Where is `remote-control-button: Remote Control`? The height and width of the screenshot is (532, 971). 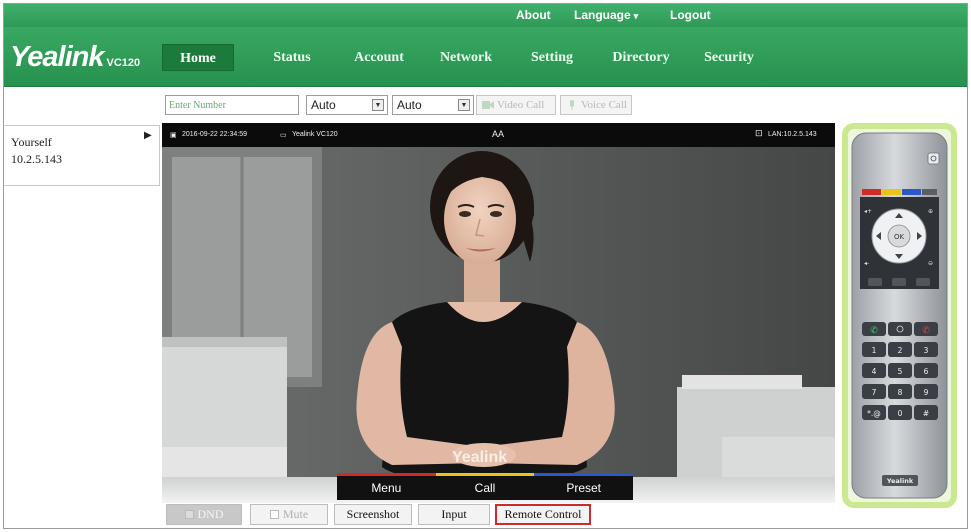
remote-control-button: Remote Control is located at coordinates (543, 514).